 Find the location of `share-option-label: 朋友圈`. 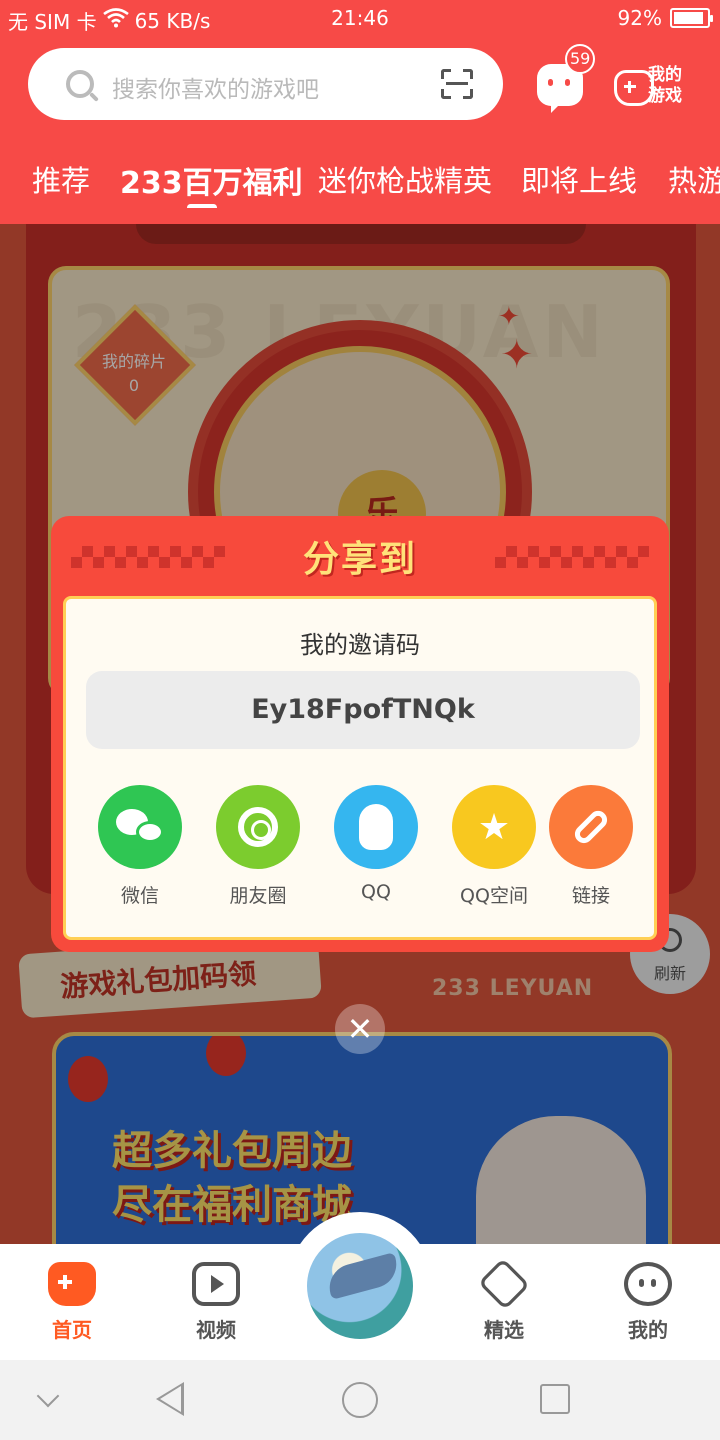

share-option-label: 朋友圈 is located at coordinates (258, 896).